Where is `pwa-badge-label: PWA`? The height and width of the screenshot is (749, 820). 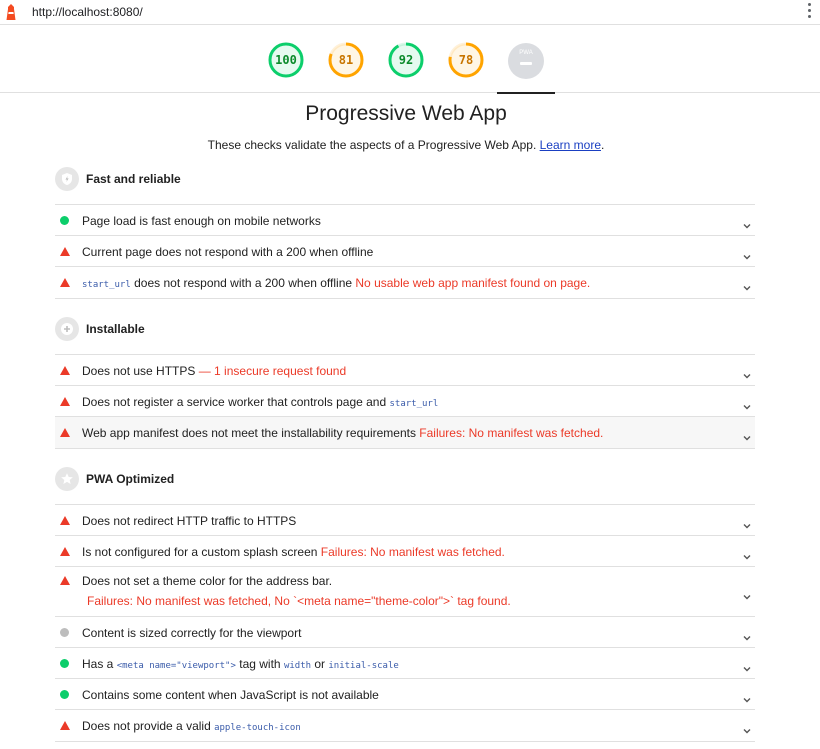 pwa-badge-label: PWA is located at coordinates (526, 53).